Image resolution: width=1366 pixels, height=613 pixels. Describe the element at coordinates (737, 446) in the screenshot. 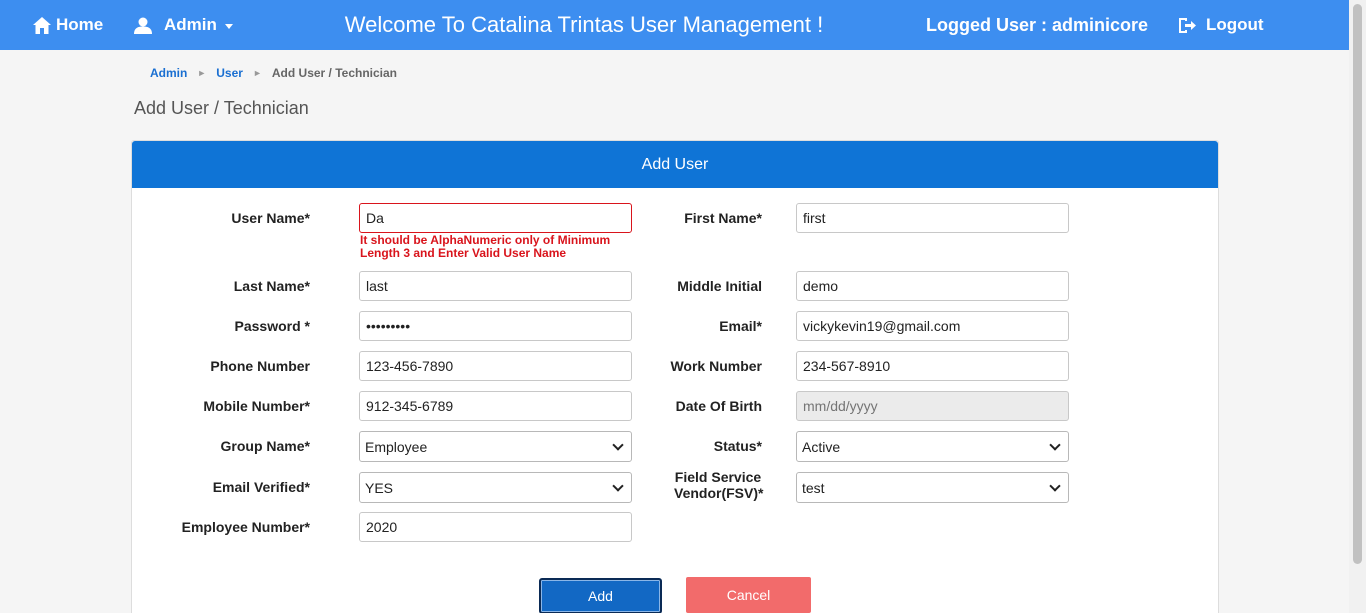

I see `status-label: Status*` at that location.